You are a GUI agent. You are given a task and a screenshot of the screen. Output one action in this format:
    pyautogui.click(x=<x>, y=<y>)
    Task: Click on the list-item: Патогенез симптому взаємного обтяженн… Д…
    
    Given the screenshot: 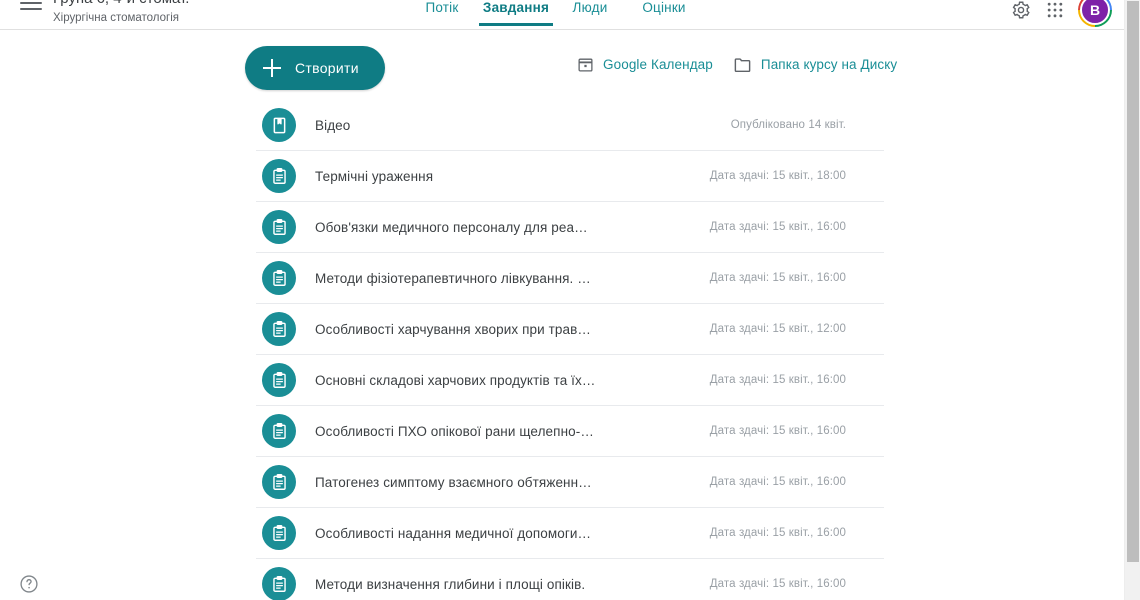 What is the action you would take?
    pyautogui.click(x=570, y=482)
    